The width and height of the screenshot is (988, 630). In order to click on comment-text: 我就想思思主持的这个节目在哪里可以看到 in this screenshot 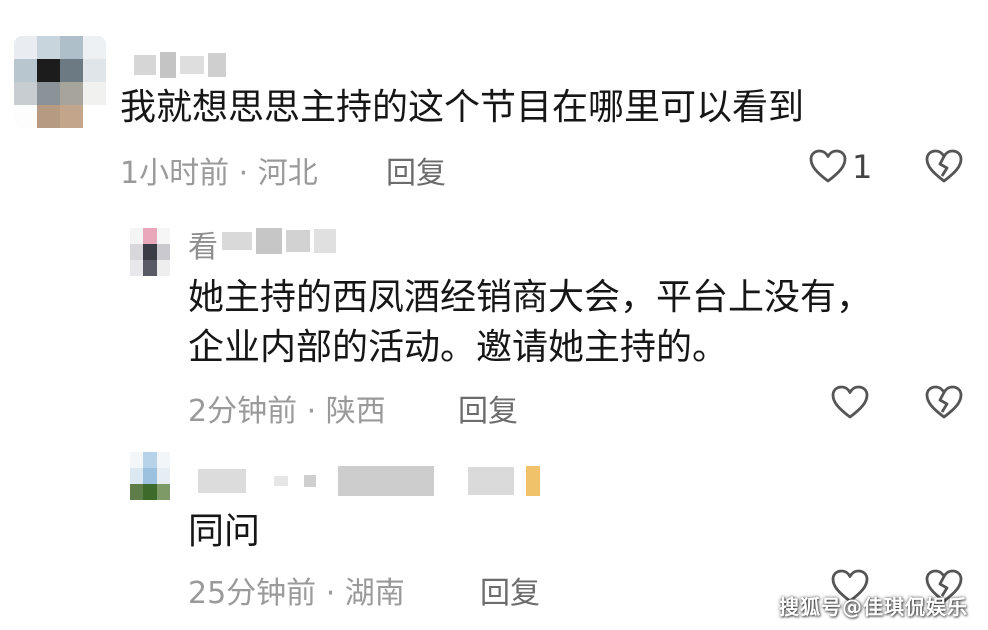, I will do `click(462, 107)`.